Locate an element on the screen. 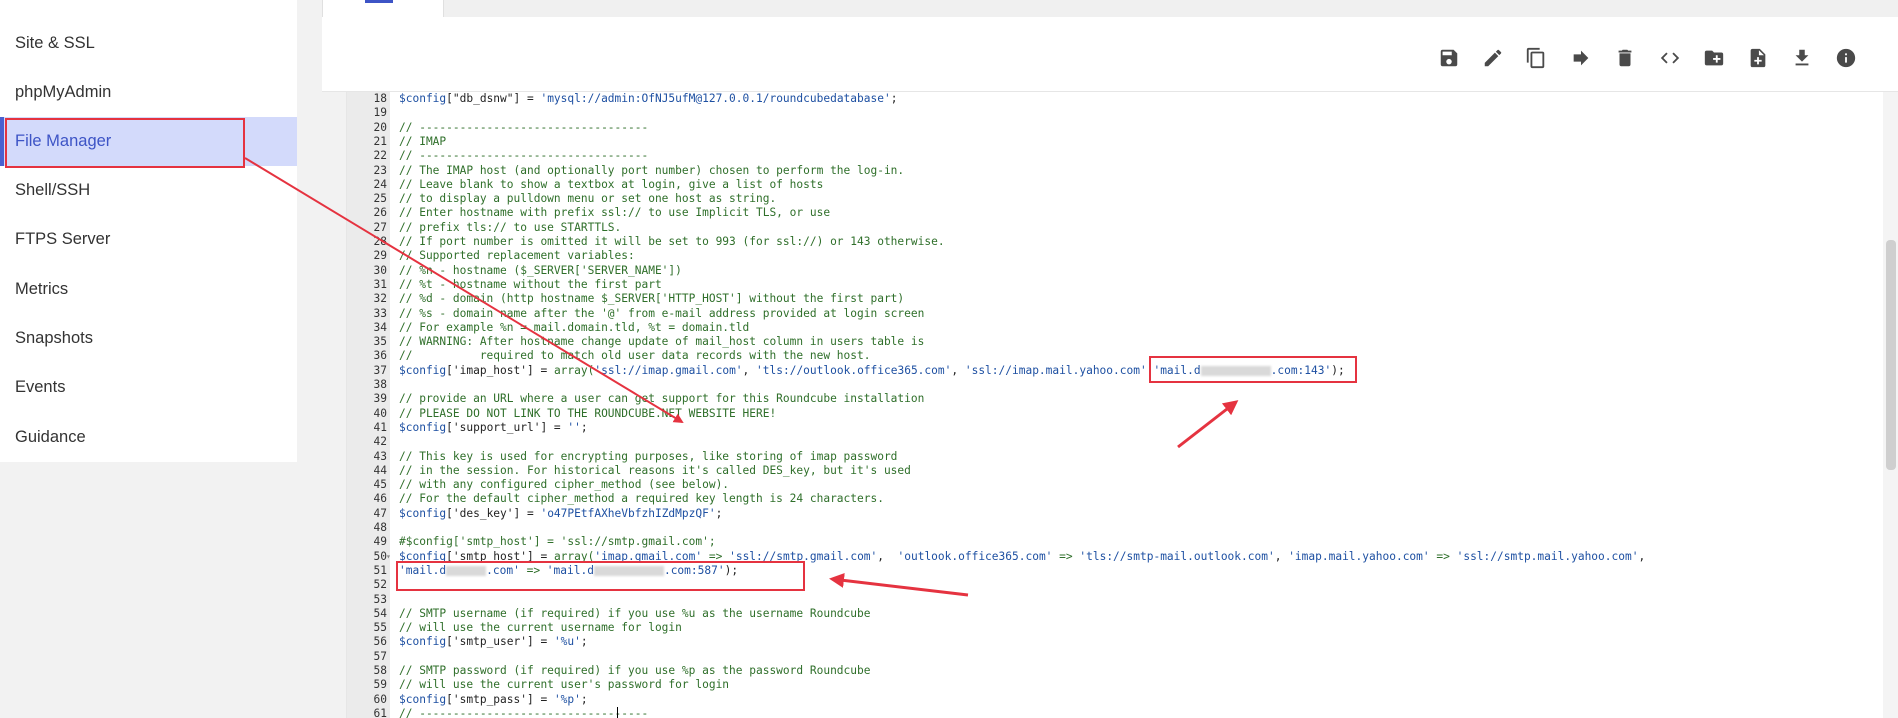  sidebar-item-label: Events is located at coordinates (40, 387).